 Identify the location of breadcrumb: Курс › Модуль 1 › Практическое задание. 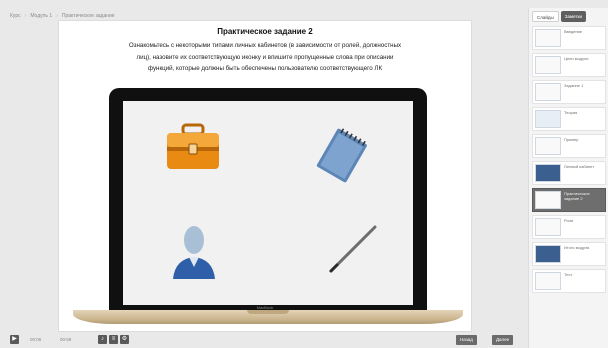
(62, 16).